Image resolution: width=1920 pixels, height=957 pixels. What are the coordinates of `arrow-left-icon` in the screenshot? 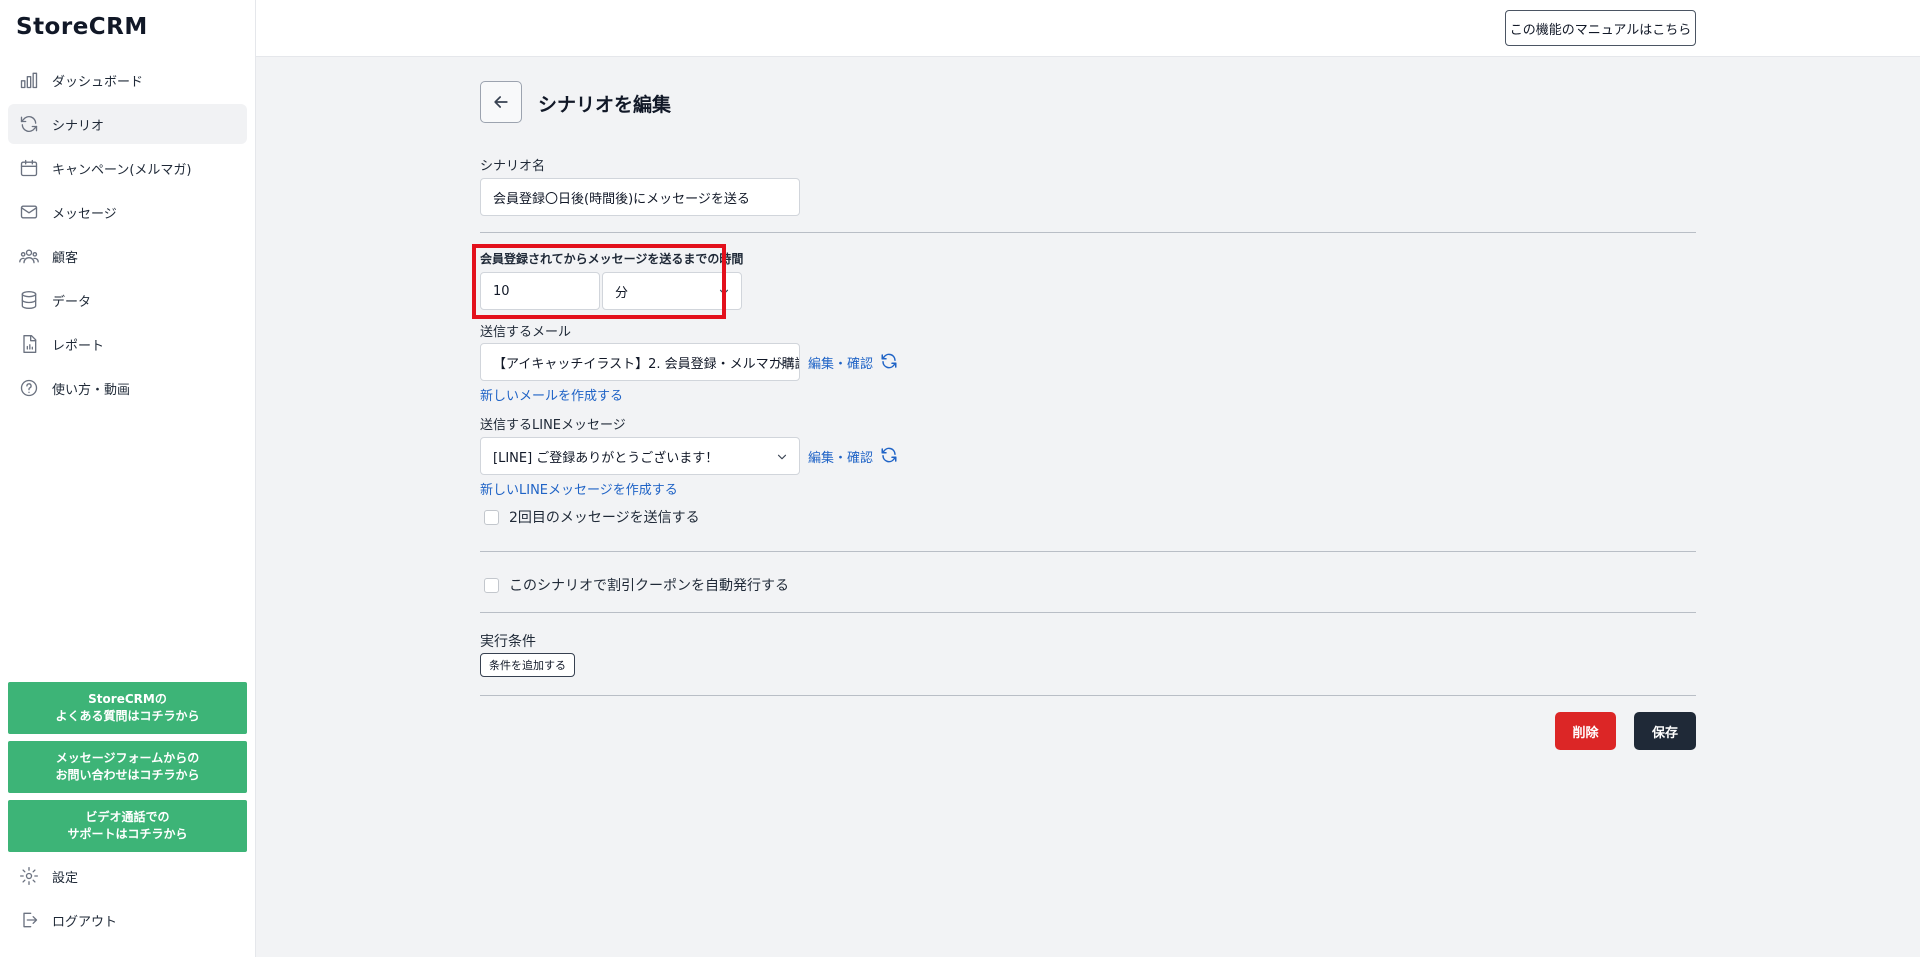 It's located at (501, 102).